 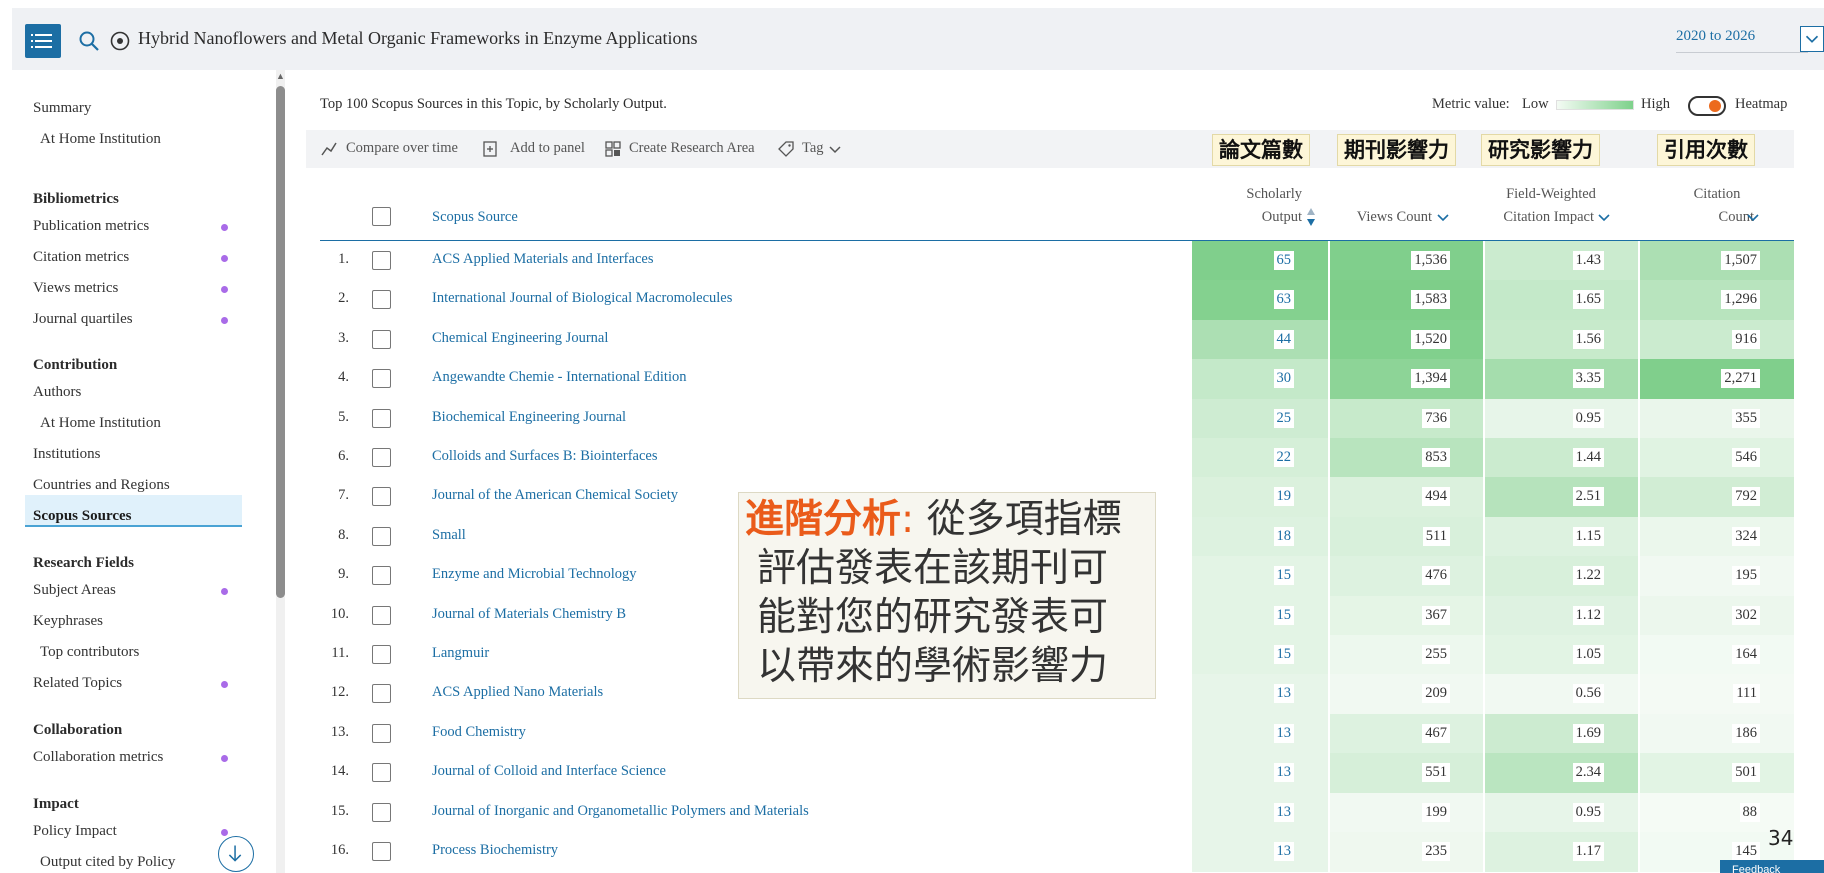 What do you see at coordinates (449, 535) in the screenshot?
I see `source-link: Small` at bounding box center [449, 535].